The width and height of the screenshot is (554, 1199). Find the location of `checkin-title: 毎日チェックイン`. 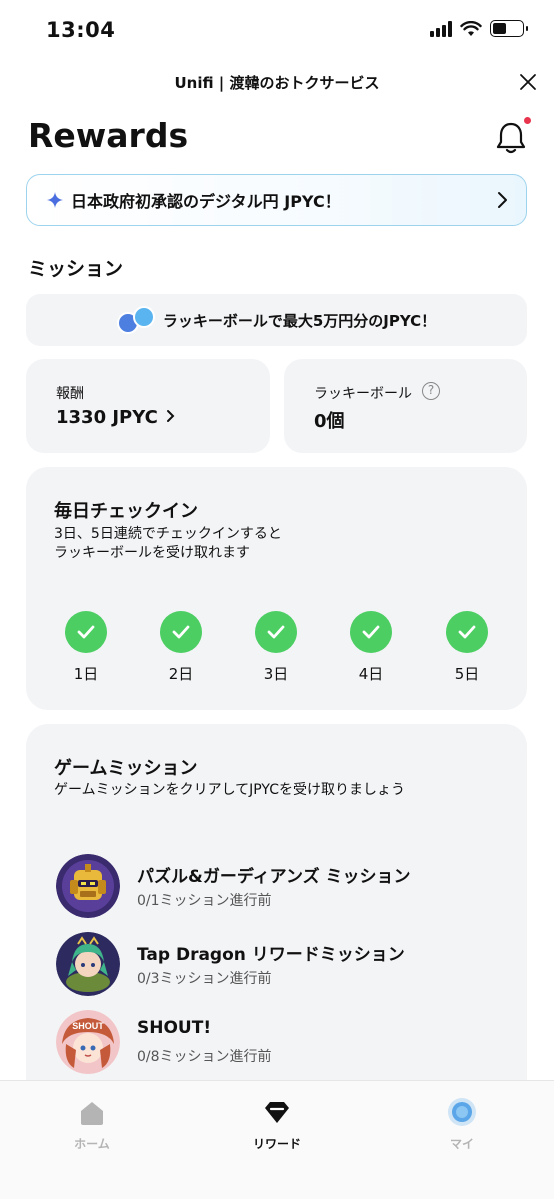

checkin-title: 毎日チェックイン is located at coordinates (126, 511).